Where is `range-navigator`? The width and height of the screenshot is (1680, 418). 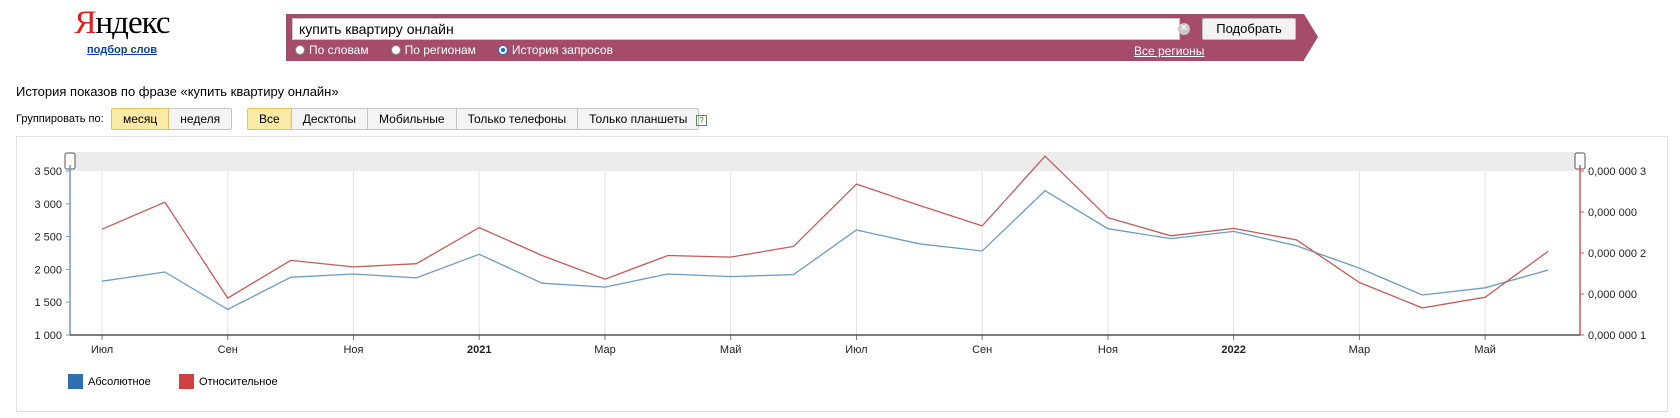
range-navigator is located at coordinates (825, 161).